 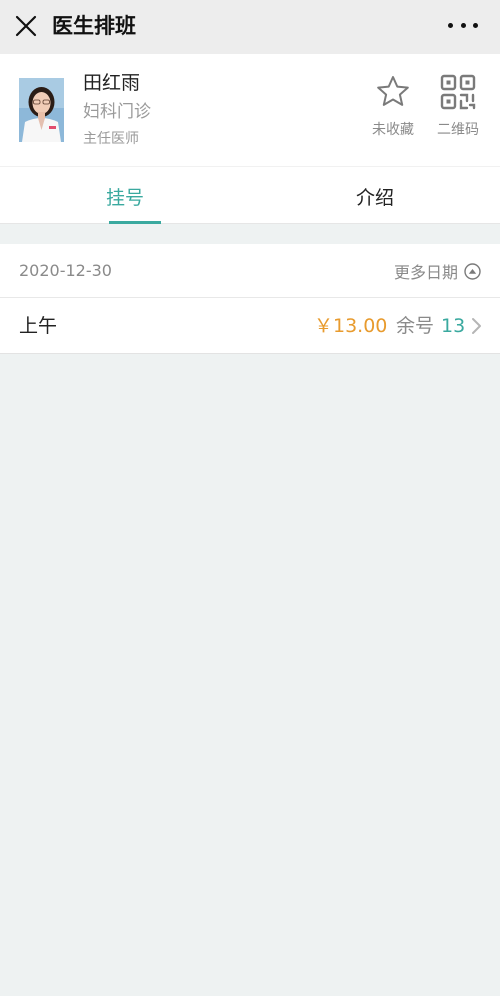 What do you see at coordinates (393, 107) in the screenshot?
I see `favorite-button: 未收藏` at bounding box center [393, 107].